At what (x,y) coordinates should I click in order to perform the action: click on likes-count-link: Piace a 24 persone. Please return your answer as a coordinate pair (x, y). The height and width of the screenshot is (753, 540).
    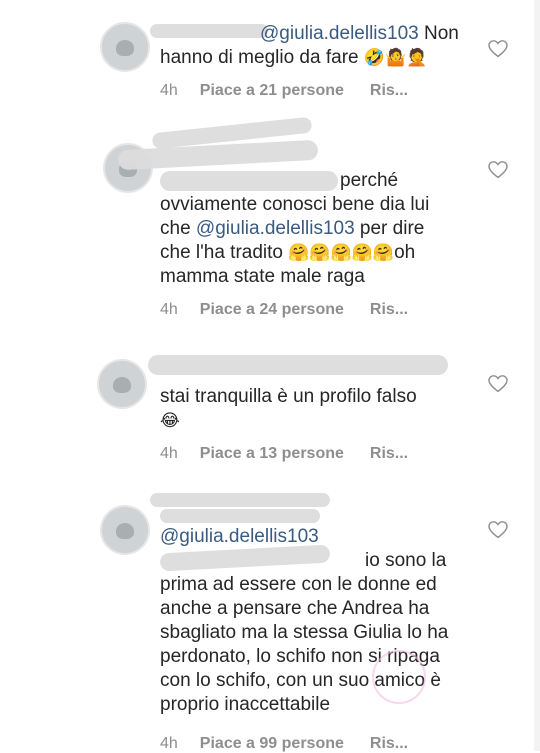
    Looking at the image, I should click on (272, 310).